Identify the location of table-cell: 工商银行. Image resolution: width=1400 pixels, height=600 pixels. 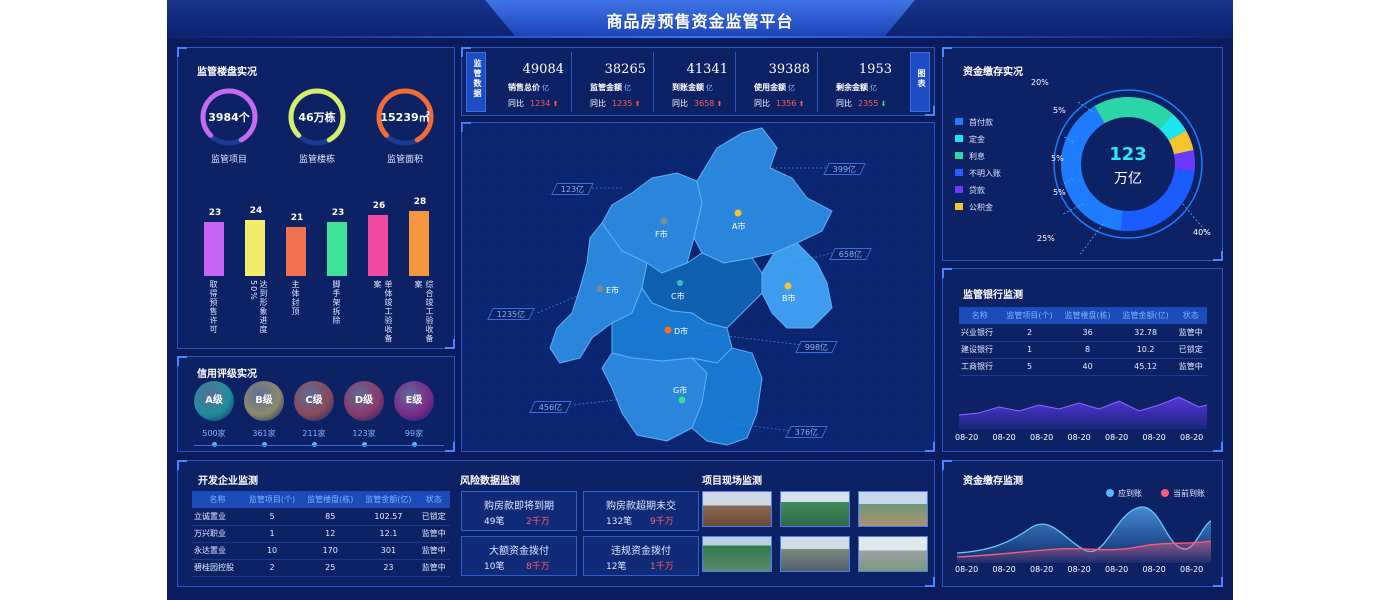
(980, 367).